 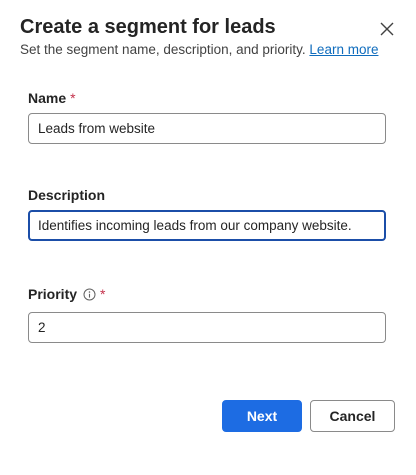 What do you see at coordinates (262, 416) in the screenshot?
I see `next-button: Next` at bounding box center [262, 416].